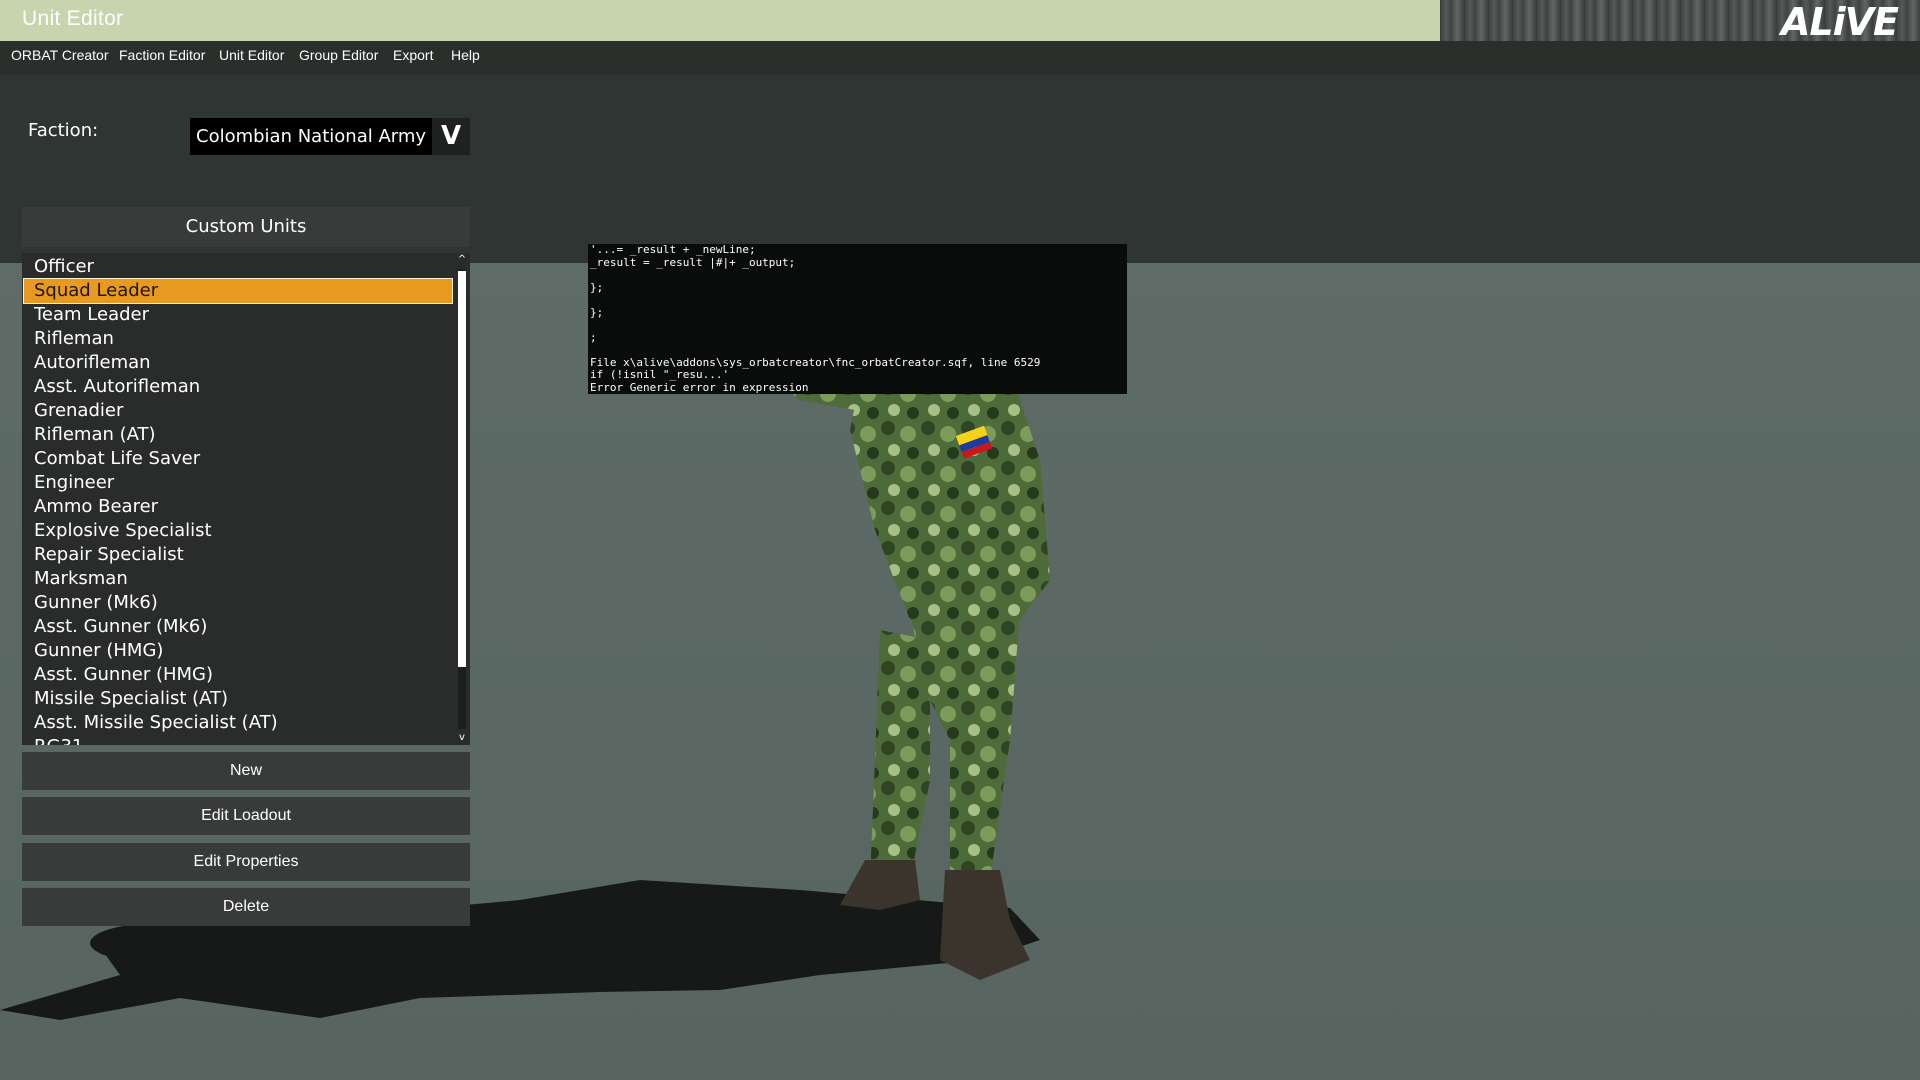 The height and width of the screenshot is (1080, 1920). Describe the element at coordinates (238, 267) in the screenshot. I see `unit-list-item: Officer` at that location.